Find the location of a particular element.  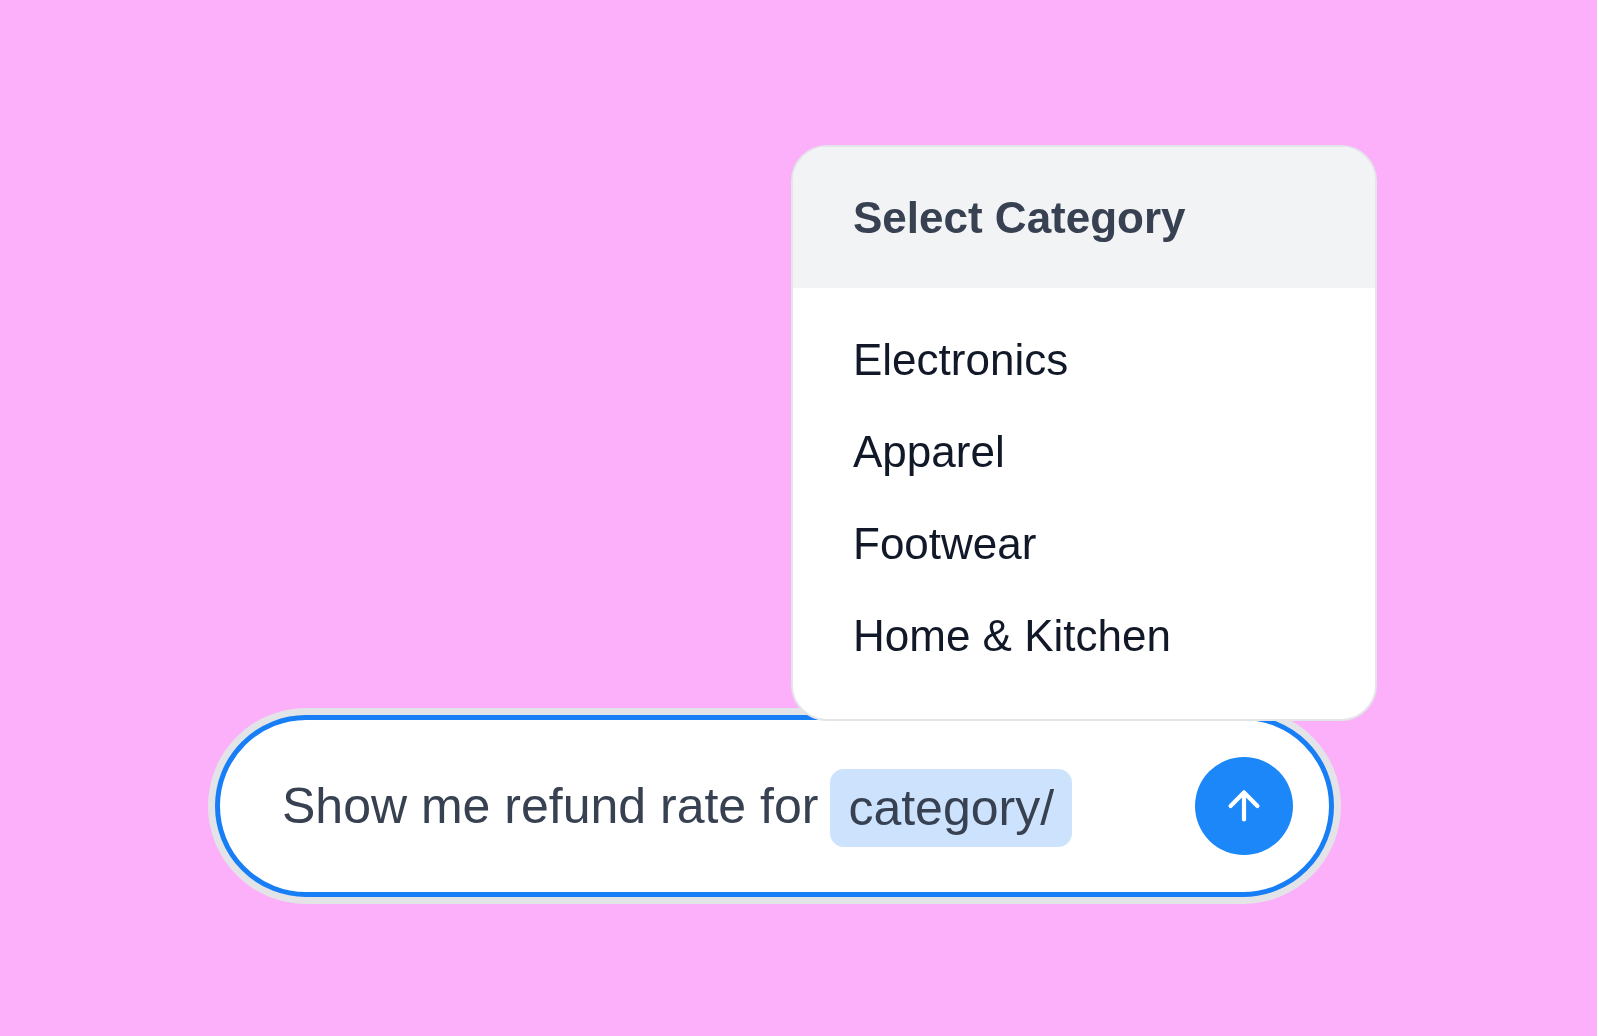

mention-token: category/ is located at coordinates (951, 808).